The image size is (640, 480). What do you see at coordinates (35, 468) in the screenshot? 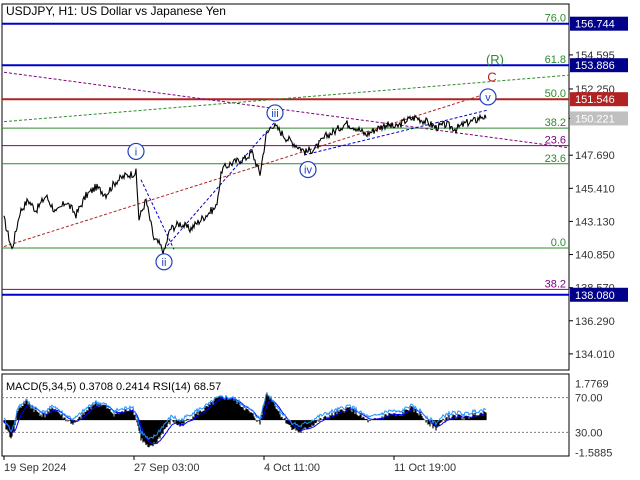
I see `time-axis-tick-label: 19 Sep 2024` at bounding box center [35, 468].